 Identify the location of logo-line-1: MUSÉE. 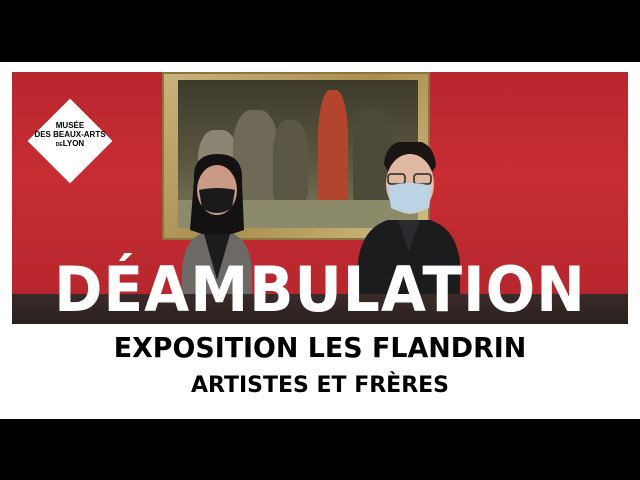
(70, 125).